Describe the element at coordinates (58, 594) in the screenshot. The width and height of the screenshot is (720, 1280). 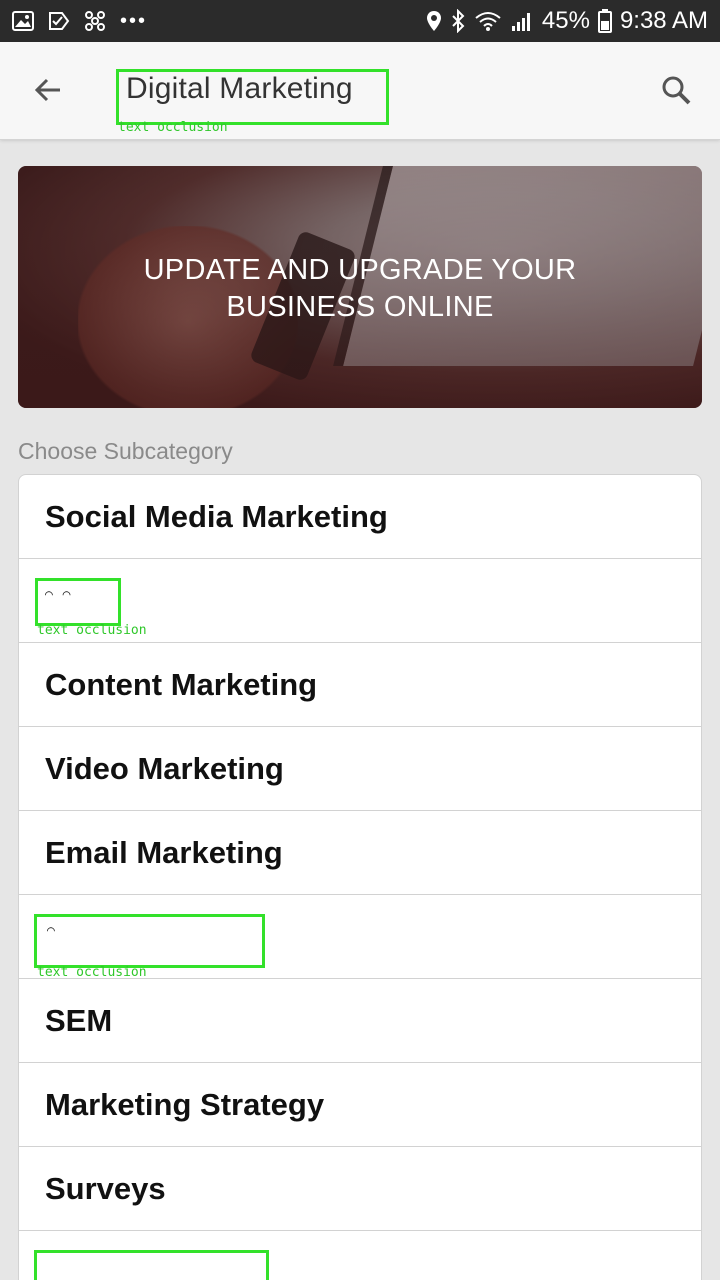
I see `occluded-text-fragment: ⌒ ⌒` at that location.